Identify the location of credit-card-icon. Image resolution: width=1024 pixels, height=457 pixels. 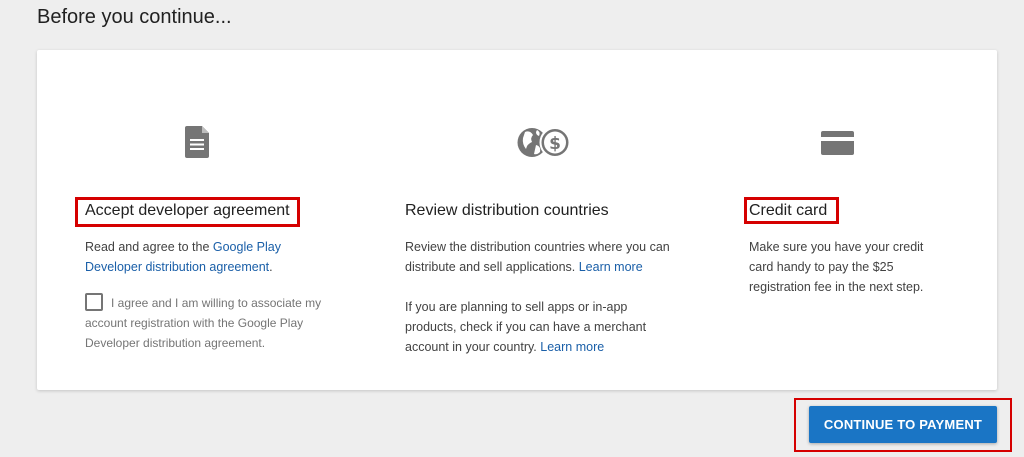
(837, 145).